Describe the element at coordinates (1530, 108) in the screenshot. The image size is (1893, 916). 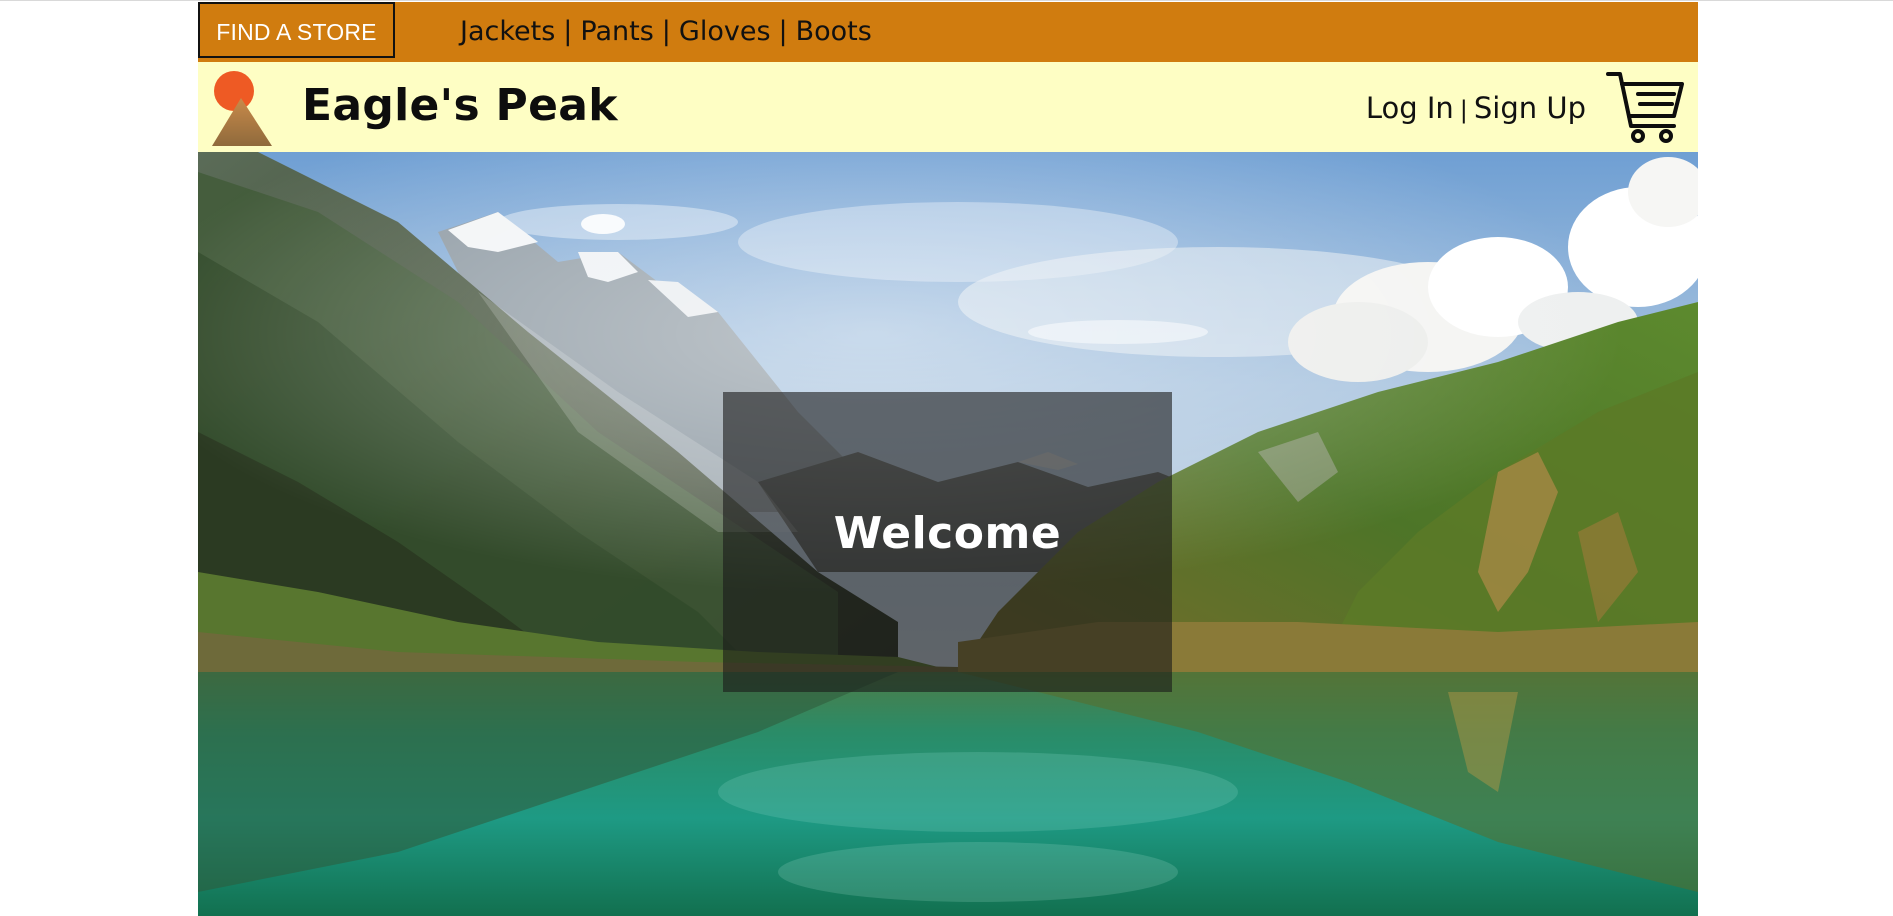
I see `signup-link: Sign Up` at that location.